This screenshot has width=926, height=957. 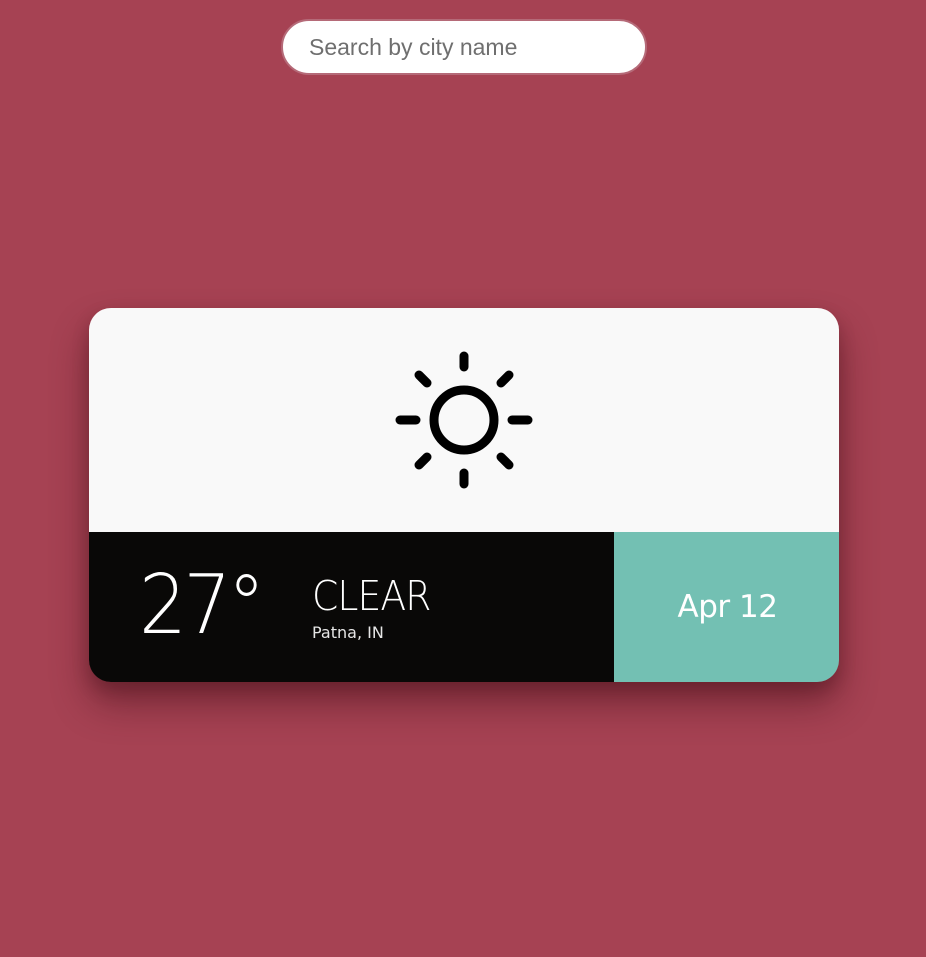 I want to click on weather-details: 27° CLEAR Patna, IN Apr 12, so click(x=464, y=607).